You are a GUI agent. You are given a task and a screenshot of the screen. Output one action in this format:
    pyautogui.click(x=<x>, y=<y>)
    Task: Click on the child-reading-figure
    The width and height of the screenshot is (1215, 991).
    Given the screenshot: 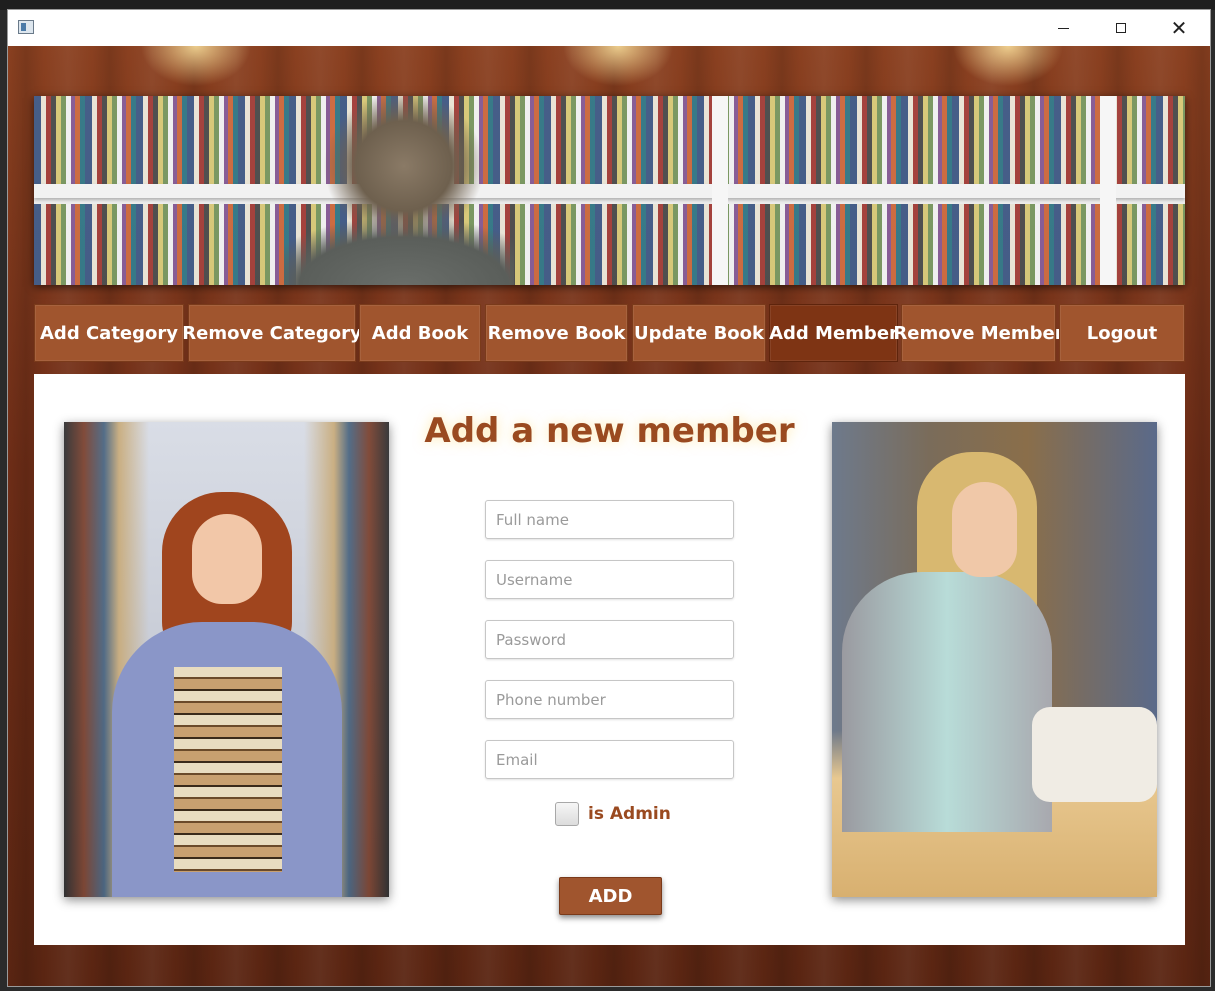 What is the action you would take?
    pyautogui.click(x=399, y=190)
    